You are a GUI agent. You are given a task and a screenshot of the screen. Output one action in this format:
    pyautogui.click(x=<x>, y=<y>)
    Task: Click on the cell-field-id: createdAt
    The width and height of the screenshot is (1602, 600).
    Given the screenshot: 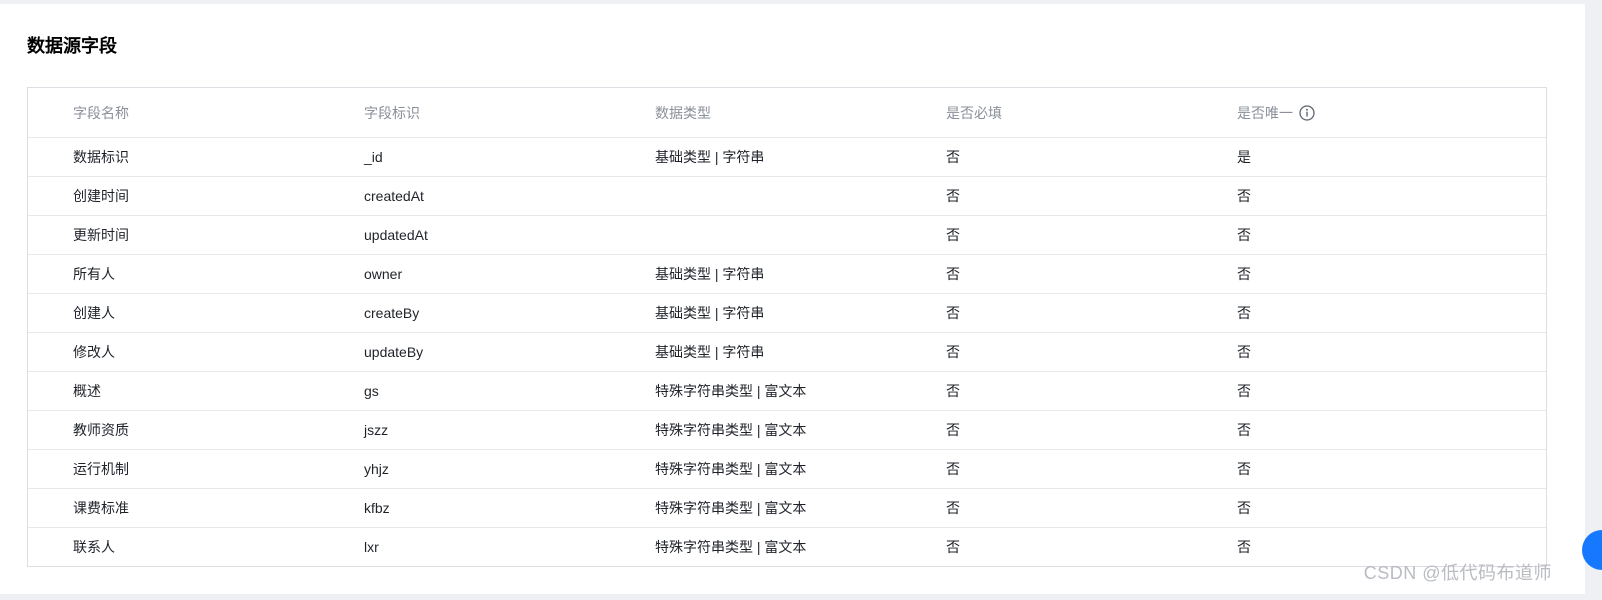 What is the action you would take?
    pyautogui.click(x=394, y=196)
    